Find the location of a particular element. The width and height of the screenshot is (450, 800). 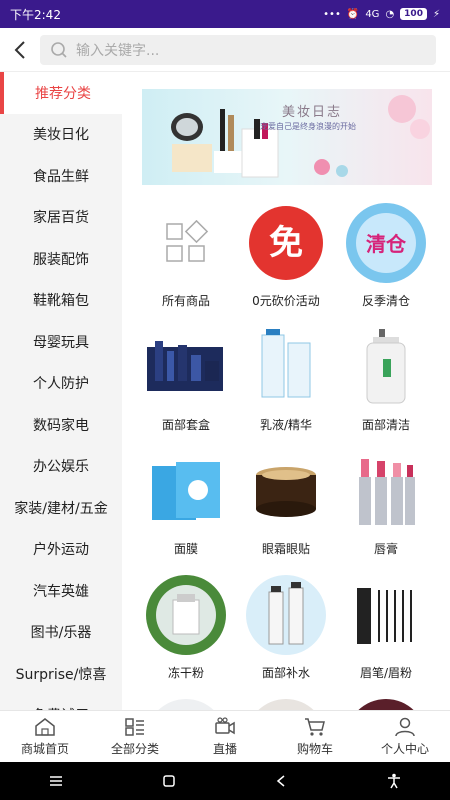

back-triangle-icon is located at coordinates (281, 781).